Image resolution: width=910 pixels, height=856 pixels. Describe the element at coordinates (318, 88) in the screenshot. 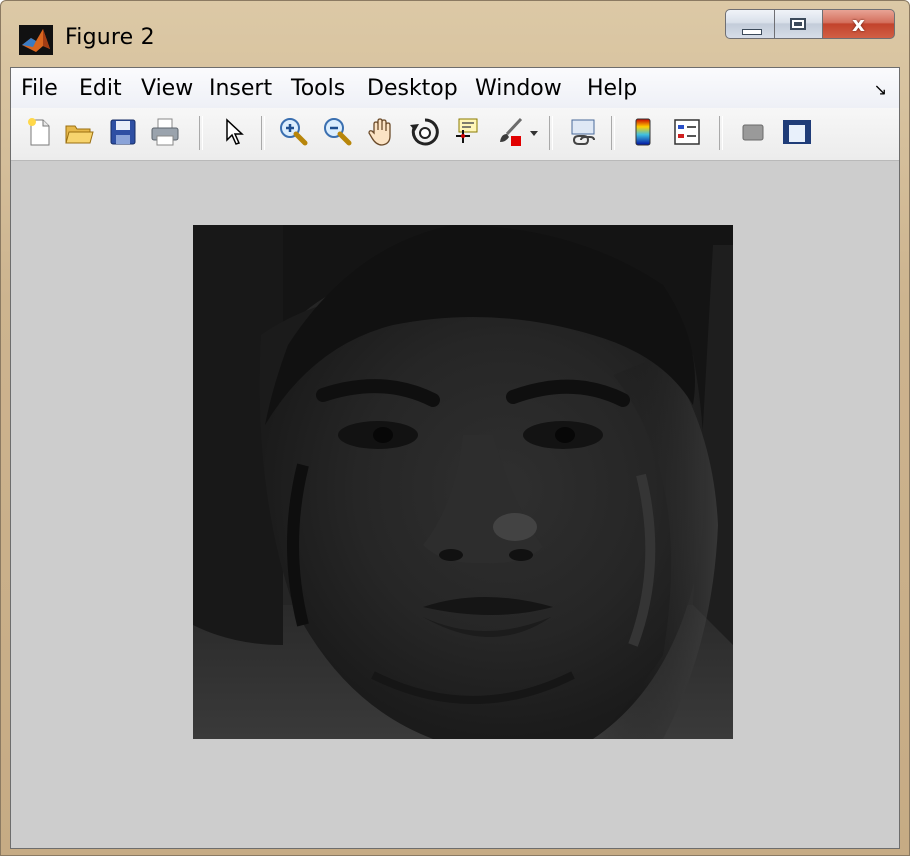

I see `menu-tools: Tools` at that location.